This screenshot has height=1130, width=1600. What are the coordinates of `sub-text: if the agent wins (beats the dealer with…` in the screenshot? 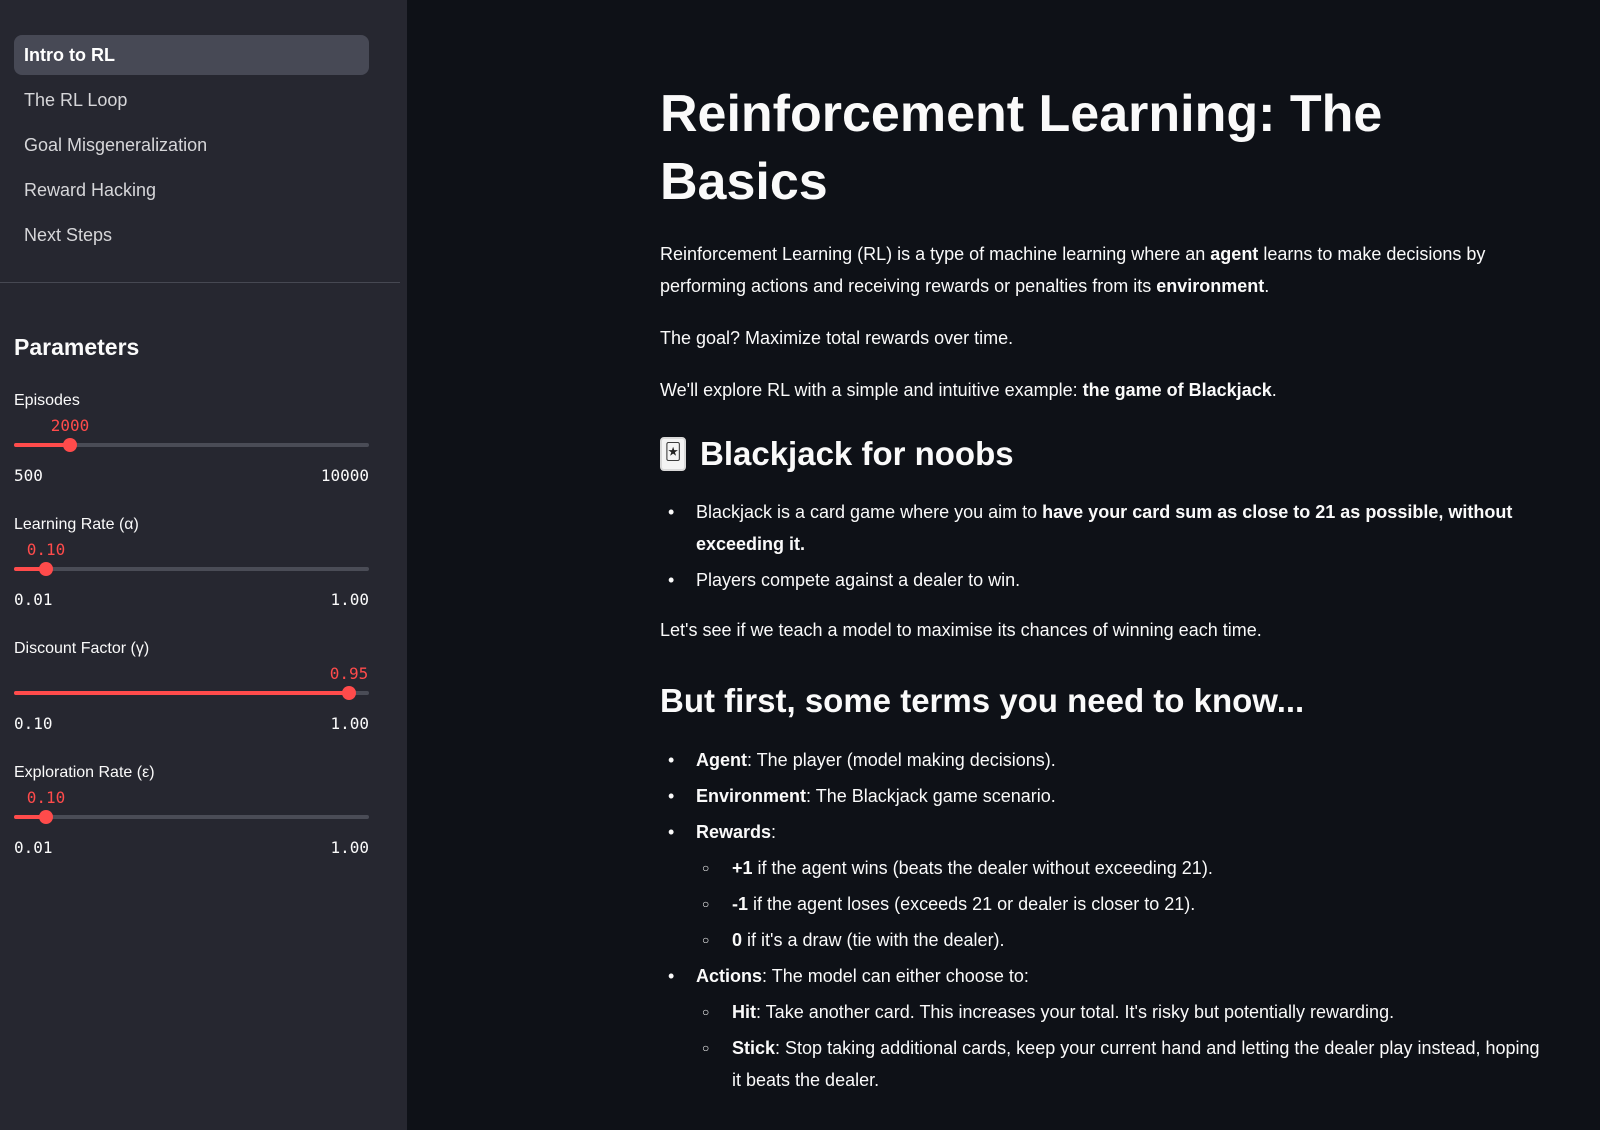 It's located at (982, 868).